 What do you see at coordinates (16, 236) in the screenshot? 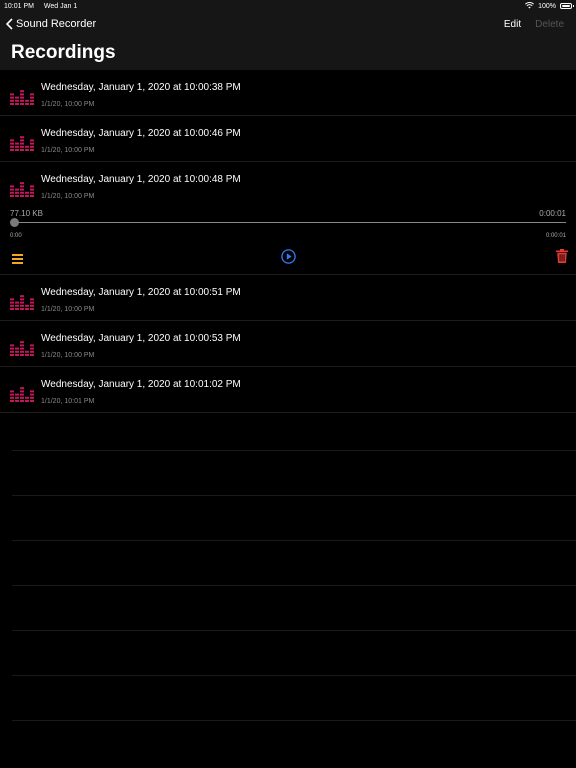
I see `elapsed-time: 0:00` at bounding box center [16, 236].